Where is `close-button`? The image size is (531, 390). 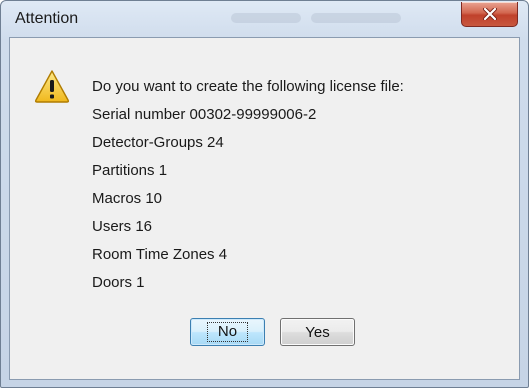
close-button is located at coordinates (489, 14).